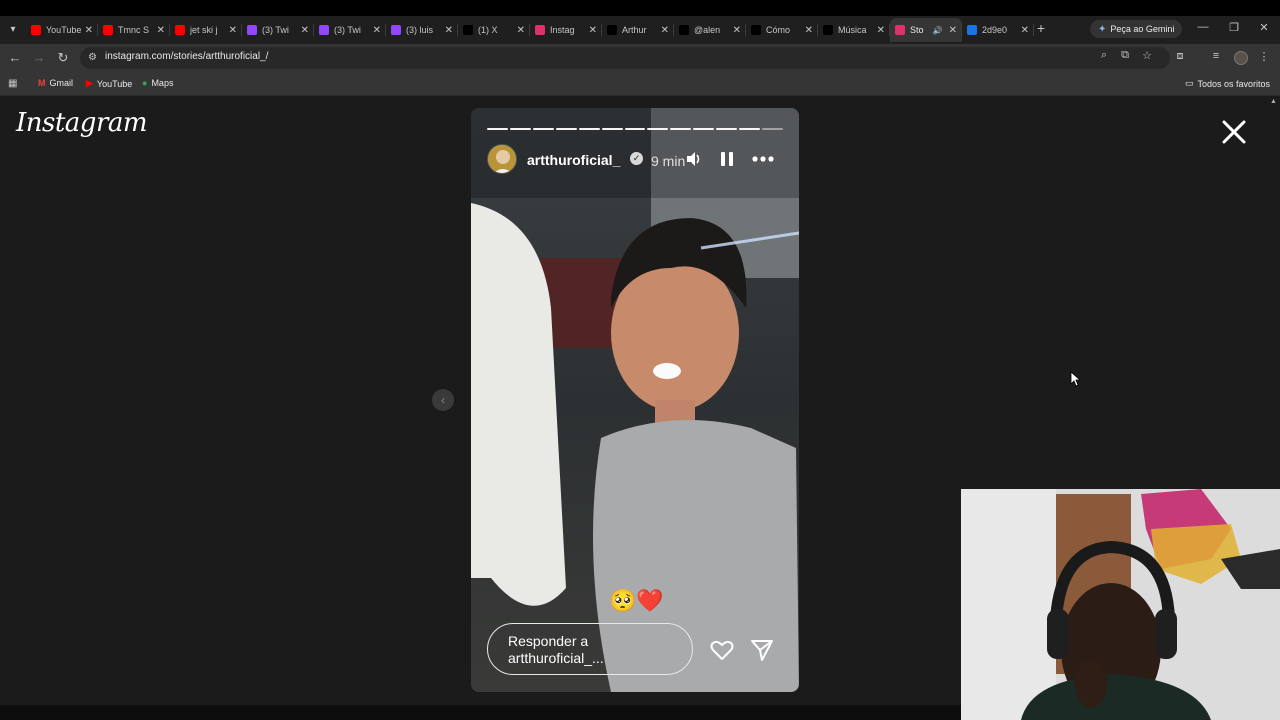  I want to click on minimize-icon: —, so click(1203, 27).